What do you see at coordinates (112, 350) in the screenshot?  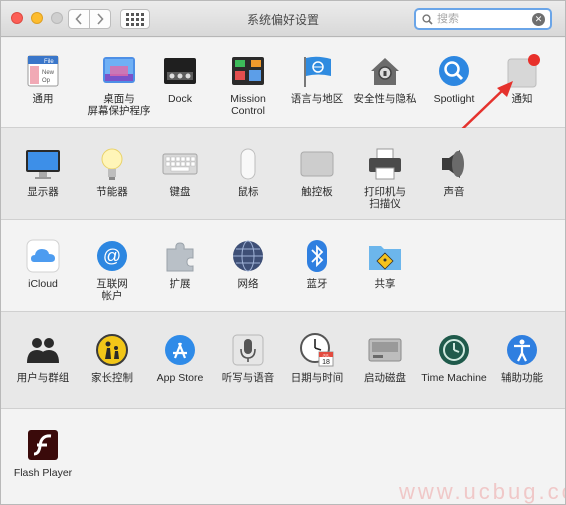 I see `parental-controls-icon` at bounding box center [112, 350].